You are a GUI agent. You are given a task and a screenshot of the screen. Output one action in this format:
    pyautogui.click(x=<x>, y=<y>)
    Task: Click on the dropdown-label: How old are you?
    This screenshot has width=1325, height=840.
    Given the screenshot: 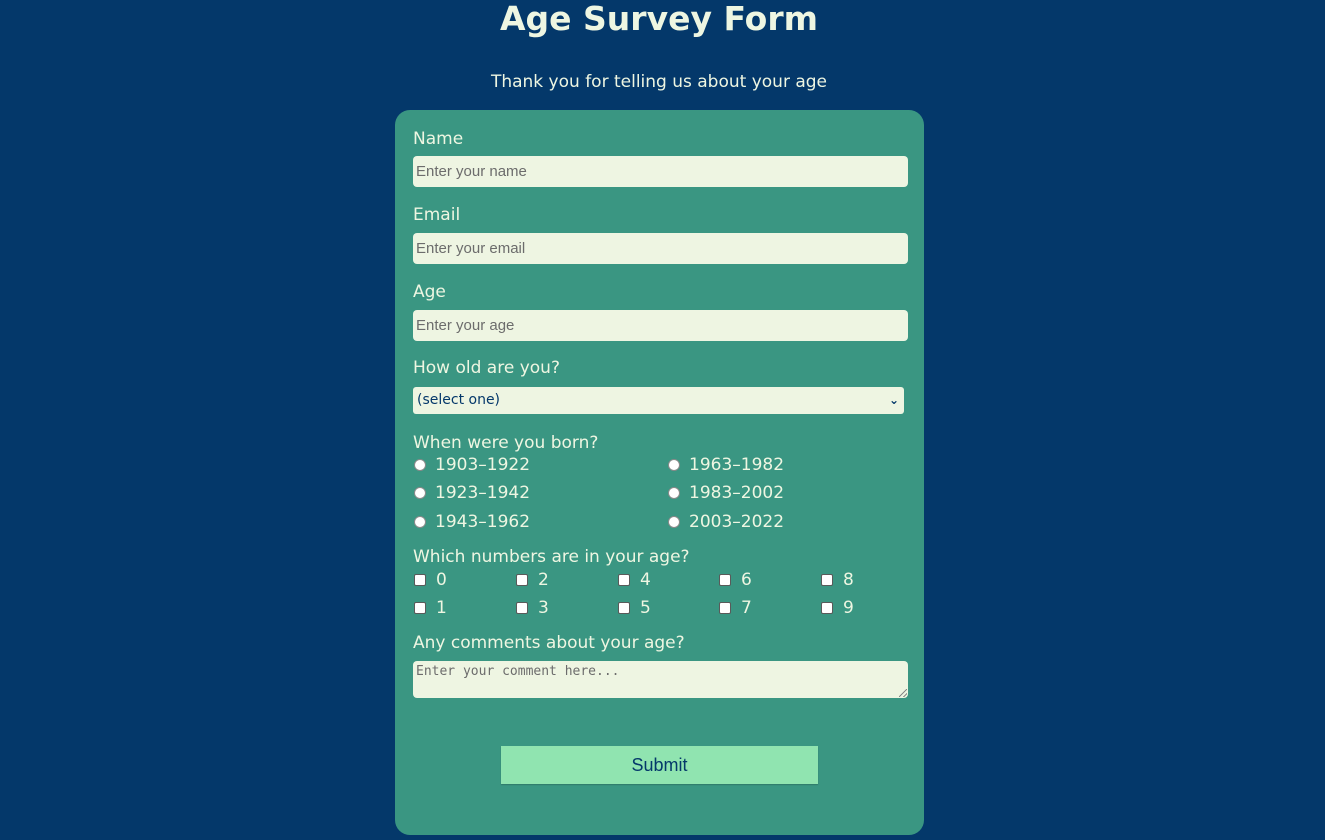 What is the action you would take?
    pyautogui.click(x=486, y=368)
    